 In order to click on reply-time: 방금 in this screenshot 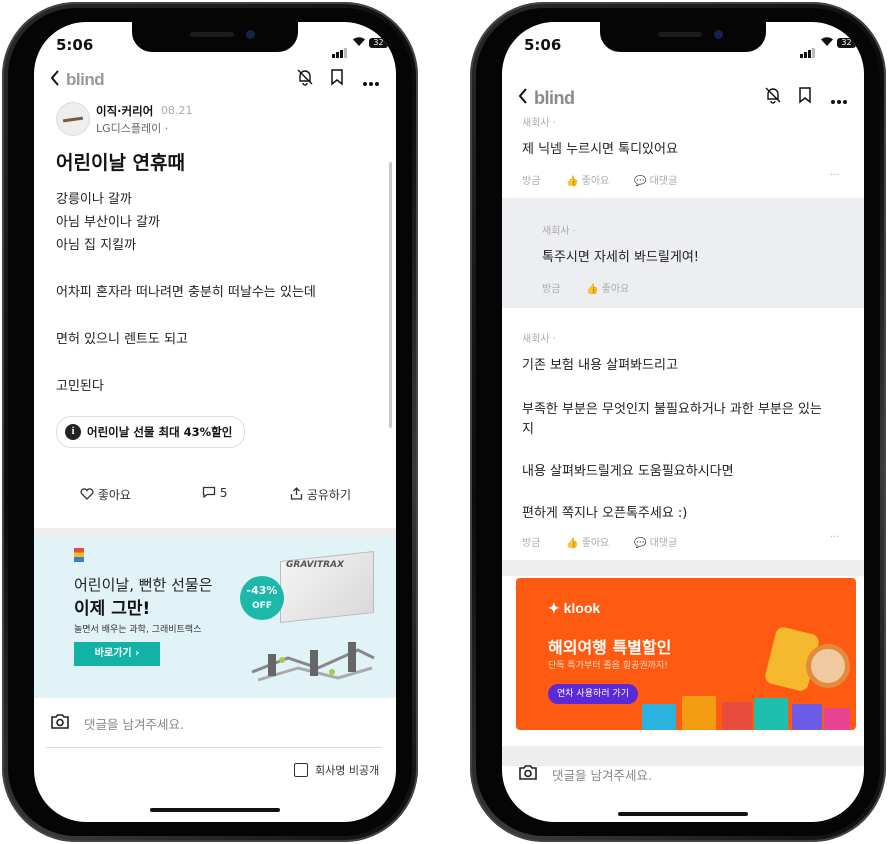, I will do `click(551, 289)`.